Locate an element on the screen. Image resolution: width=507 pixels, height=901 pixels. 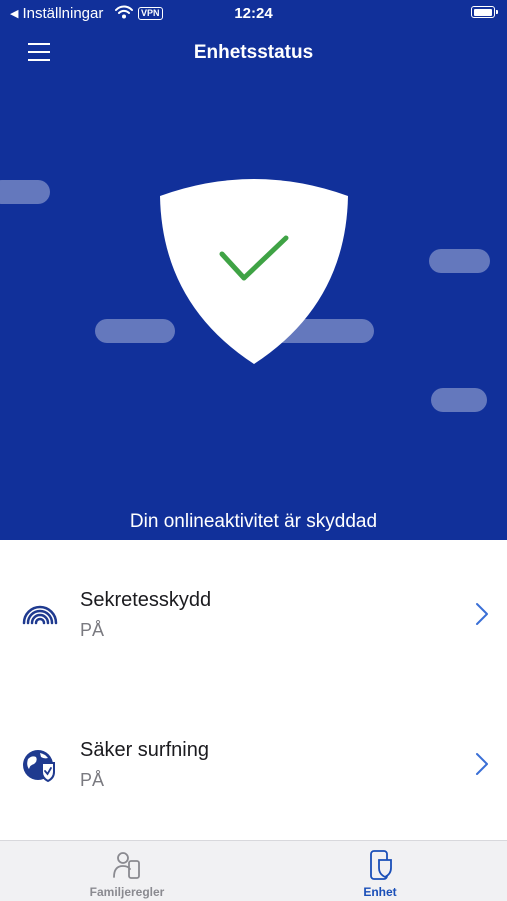
battery-level is located at coordinates (482, 12).